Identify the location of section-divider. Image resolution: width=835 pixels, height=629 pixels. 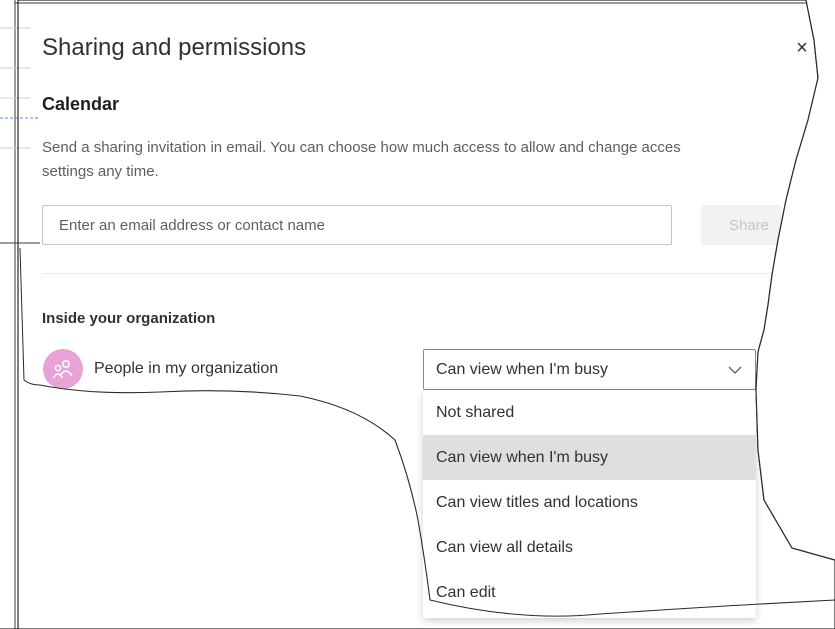
(412, 273).